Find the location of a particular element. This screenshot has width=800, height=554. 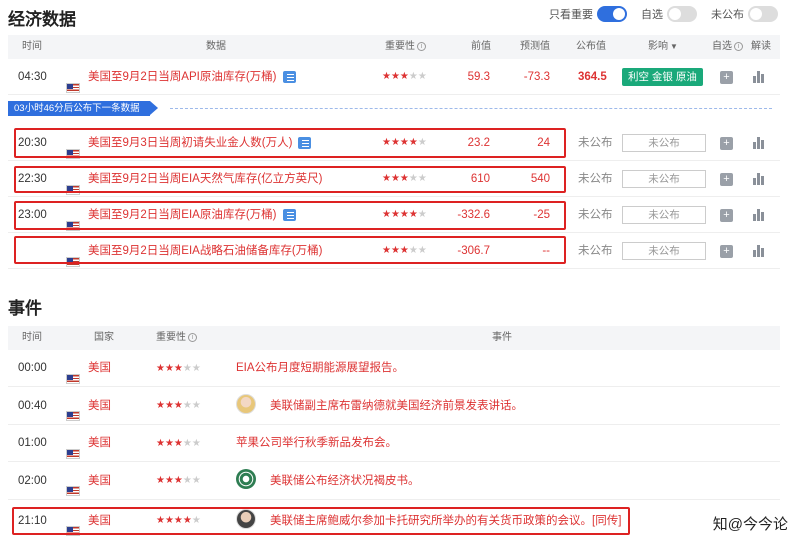

row-time: 04:30 is located at coordinates (32, 77).